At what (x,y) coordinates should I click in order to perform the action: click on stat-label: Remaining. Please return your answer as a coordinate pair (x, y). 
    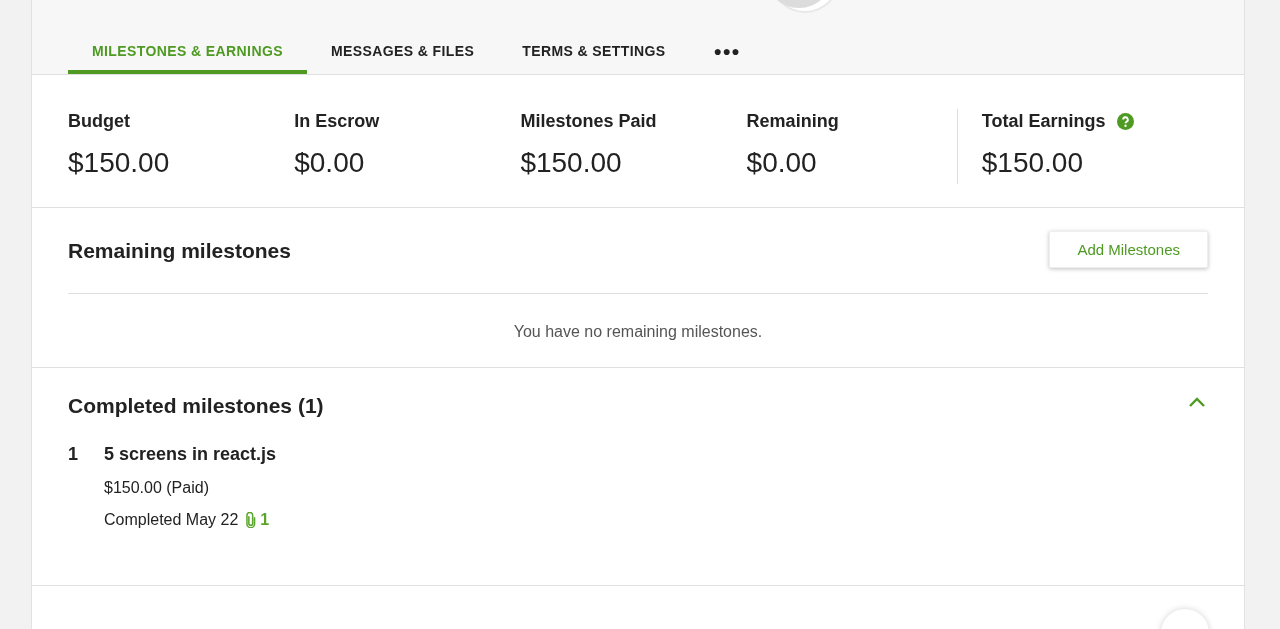
    Looking at the image, I should click on (792, 121).